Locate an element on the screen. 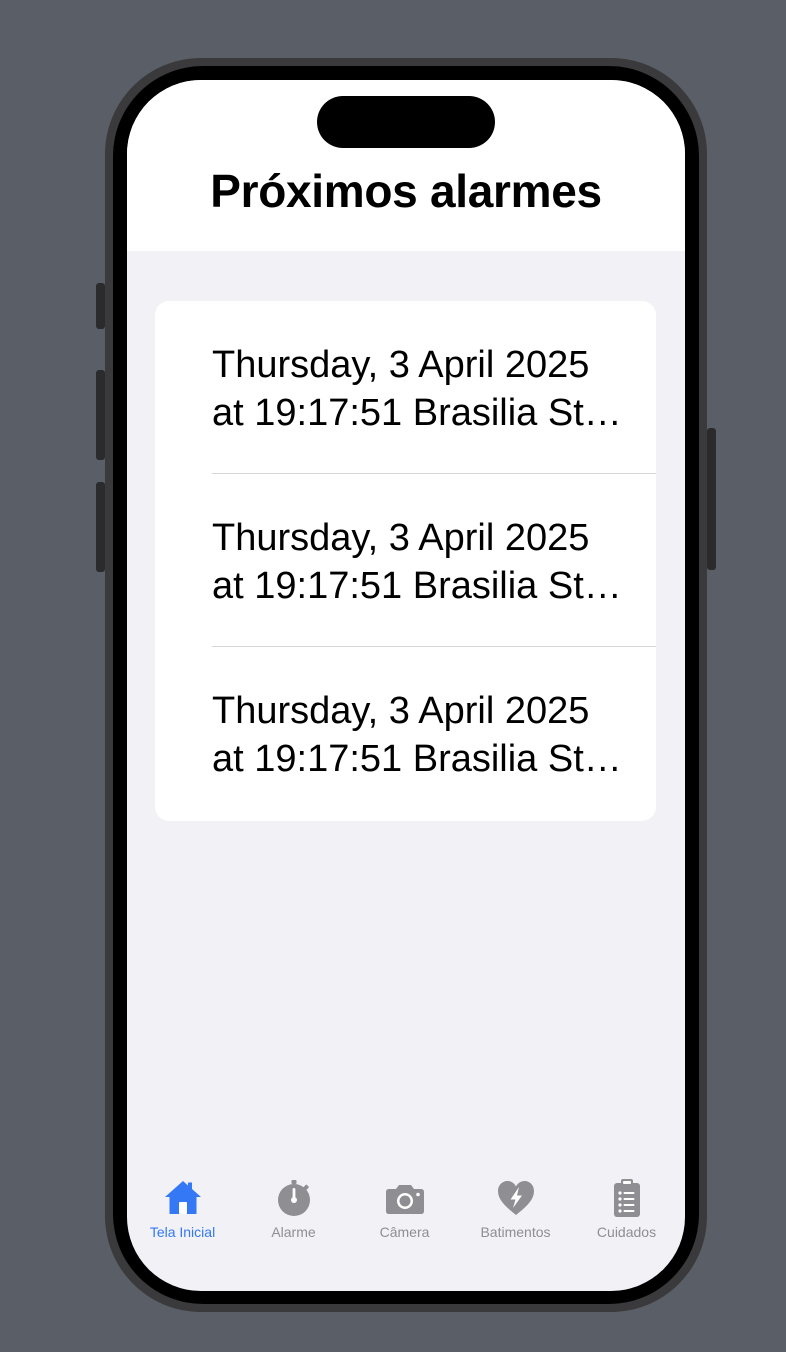  page-title: Próximos alarmes is located at coordinates (406, 191).